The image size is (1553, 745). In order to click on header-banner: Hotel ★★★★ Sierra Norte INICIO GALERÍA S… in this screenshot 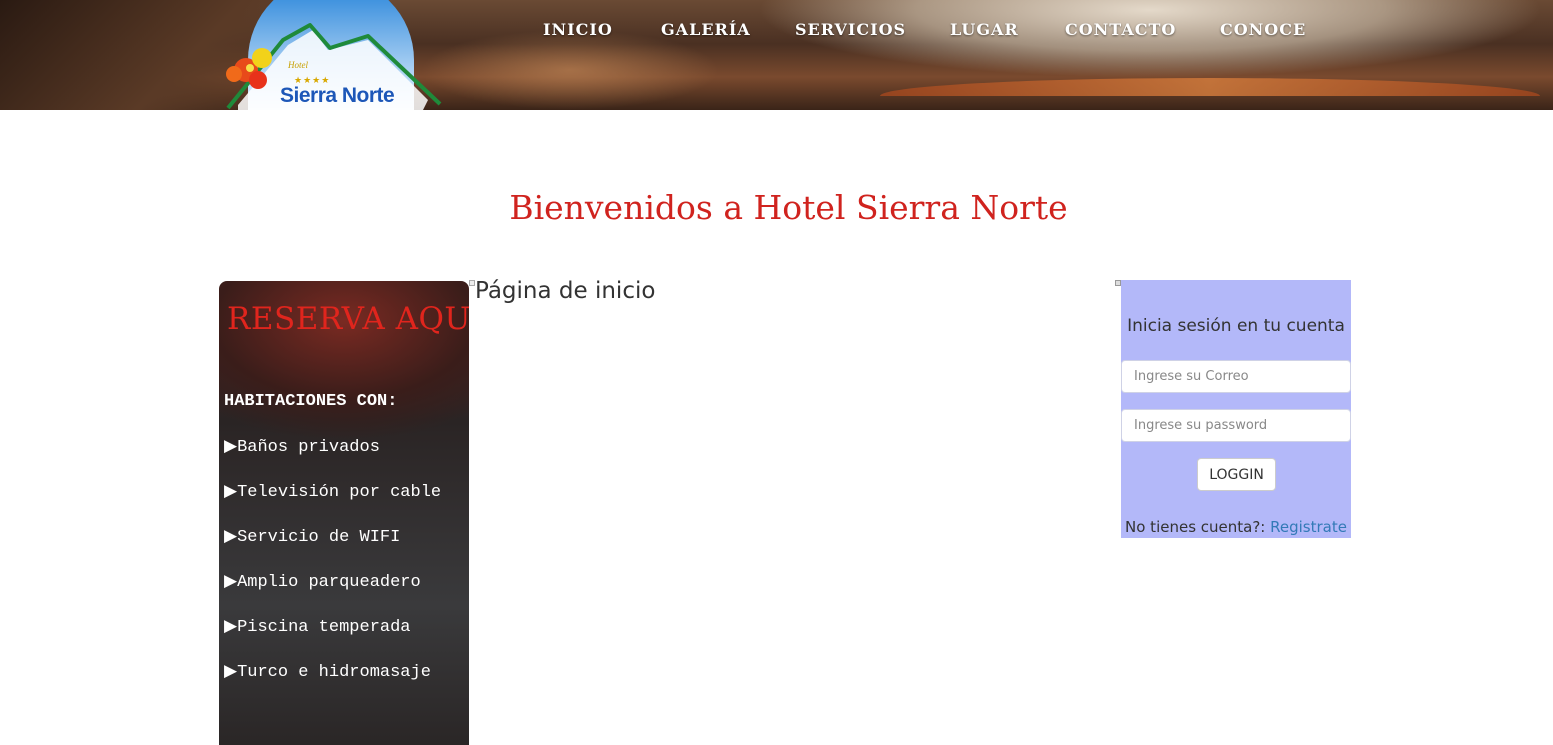, I will do `click(776, 55)`.